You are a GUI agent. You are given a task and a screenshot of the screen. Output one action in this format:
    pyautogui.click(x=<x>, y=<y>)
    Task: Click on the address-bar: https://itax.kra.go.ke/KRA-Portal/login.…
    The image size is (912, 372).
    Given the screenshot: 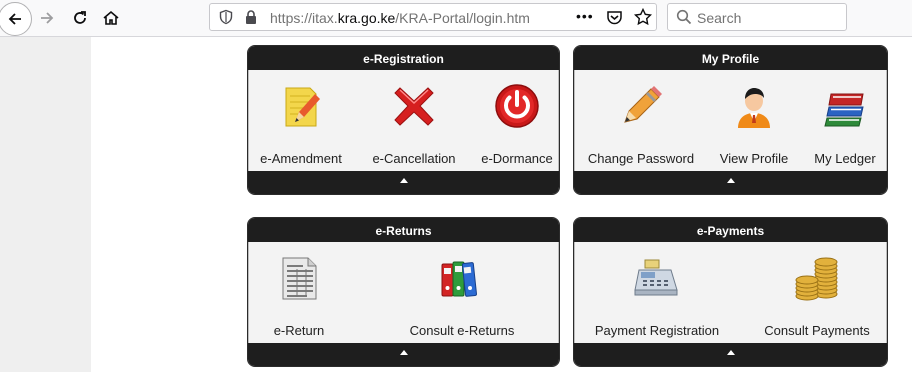 What is the action you would take?
    pyautogui.click(x=433, y=17)
    